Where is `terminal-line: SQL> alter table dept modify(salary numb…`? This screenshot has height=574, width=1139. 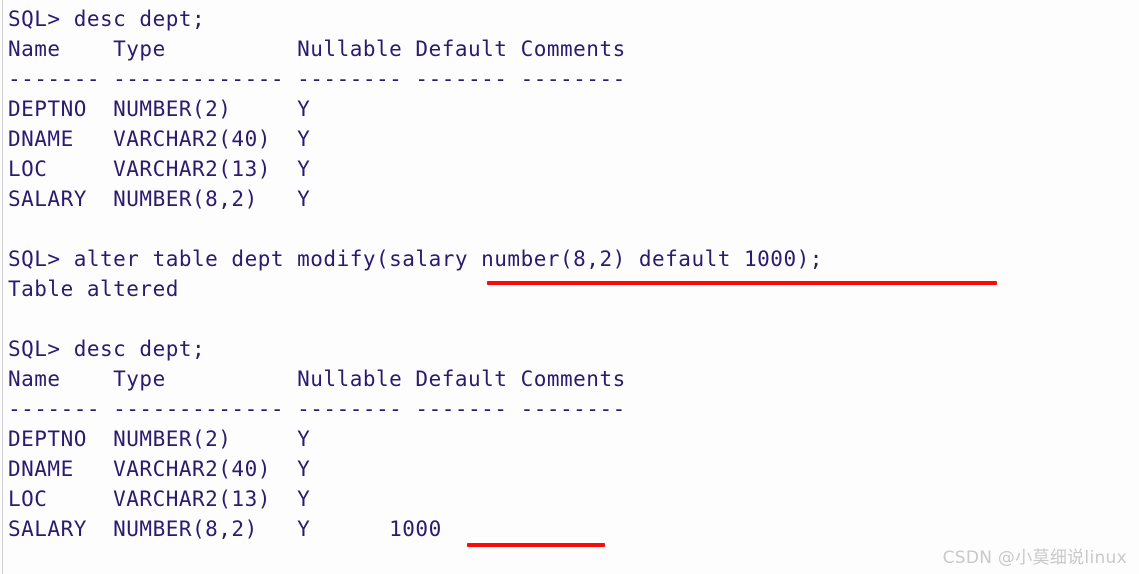 terminal-line: SQL> alter table dept modify(salary numb… is located at coordinates (415, 259).